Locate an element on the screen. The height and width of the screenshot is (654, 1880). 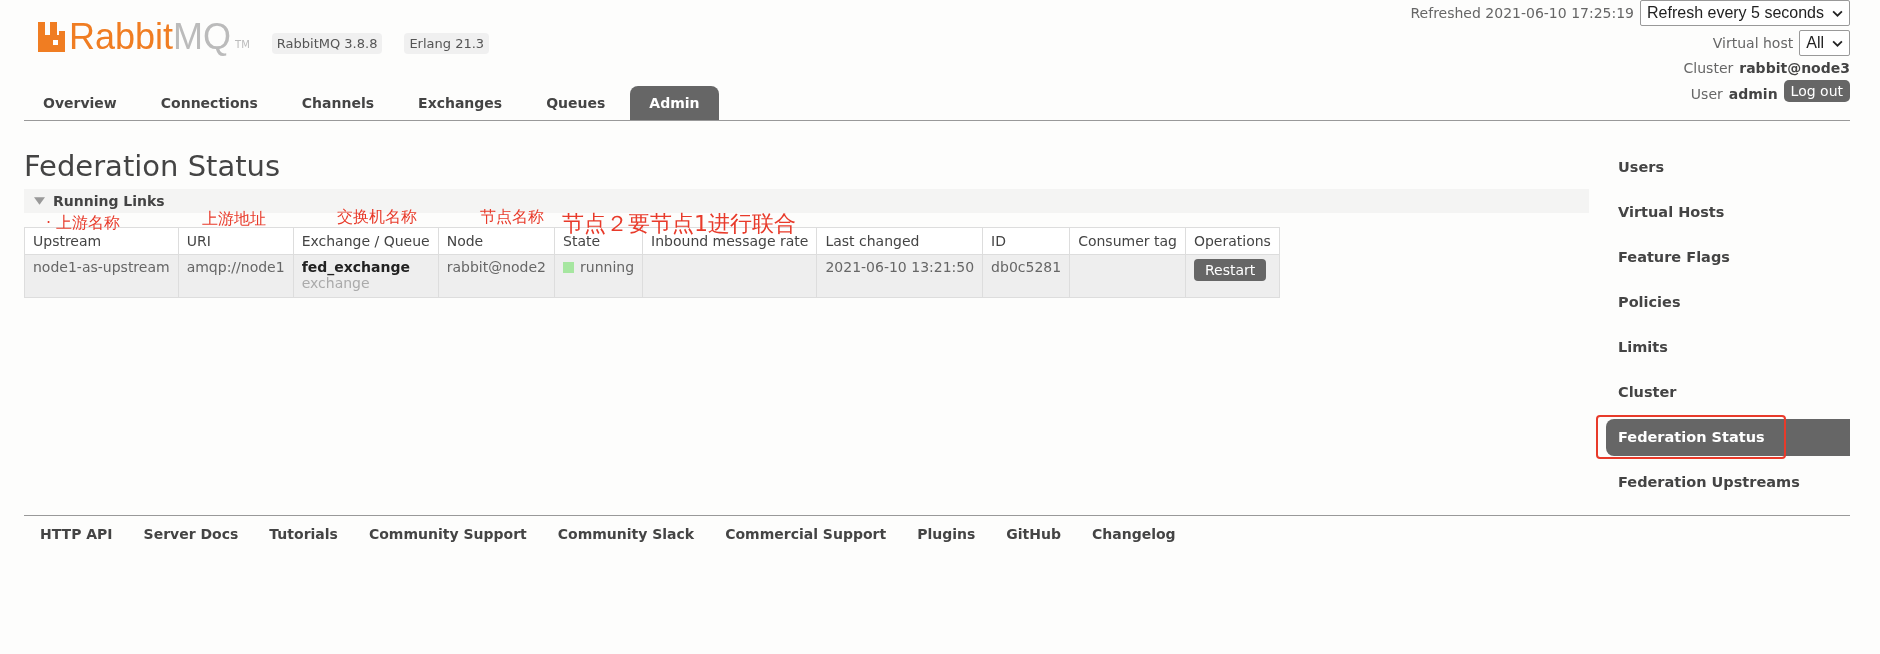
exchange-type: exchange is located at coordinates (335, 283).